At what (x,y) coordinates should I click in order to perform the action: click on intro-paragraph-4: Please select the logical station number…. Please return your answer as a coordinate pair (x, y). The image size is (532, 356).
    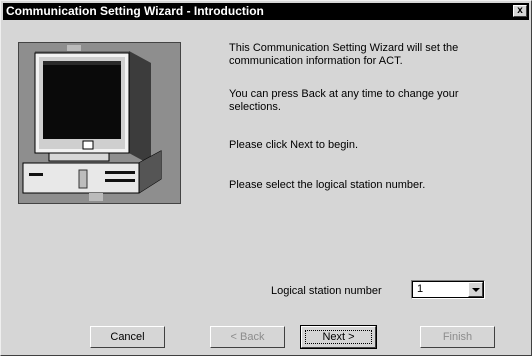
    Looking at the image, I should click on (369, 185).